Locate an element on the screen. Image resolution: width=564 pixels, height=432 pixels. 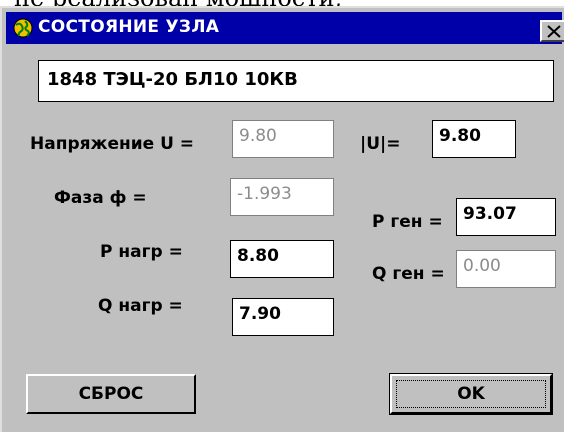
ok-button: OK is located at coordinates (471, 394).